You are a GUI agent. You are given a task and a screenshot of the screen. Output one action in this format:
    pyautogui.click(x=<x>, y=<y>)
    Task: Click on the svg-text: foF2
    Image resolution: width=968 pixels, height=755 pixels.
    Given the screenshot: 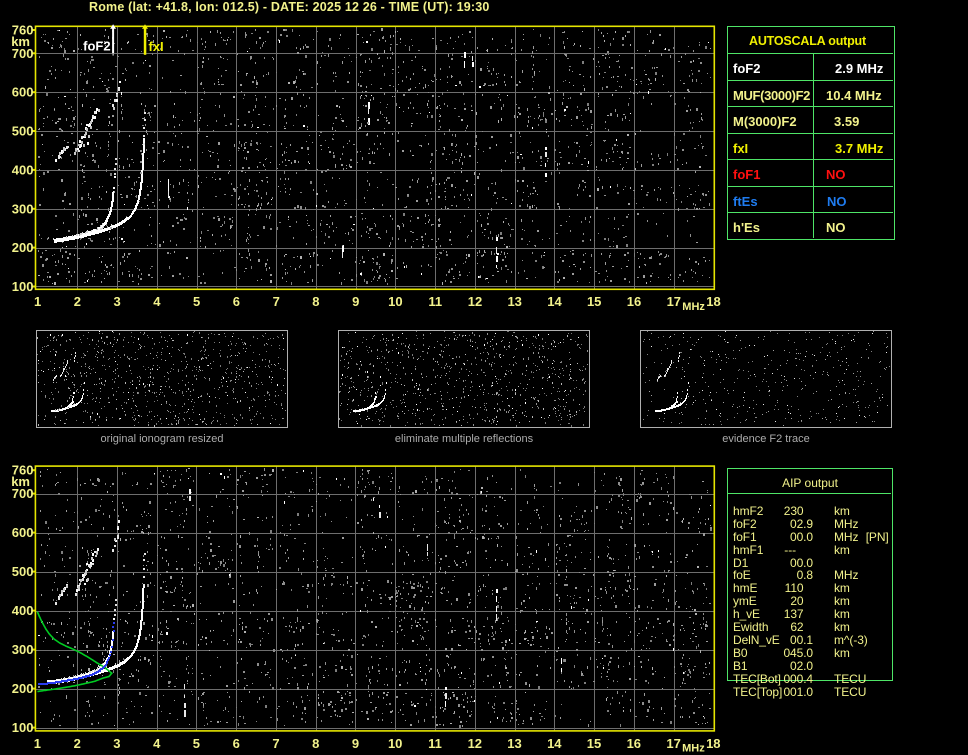 What is the action you would take?
    pyautogui.click(x=96, y=46)
    